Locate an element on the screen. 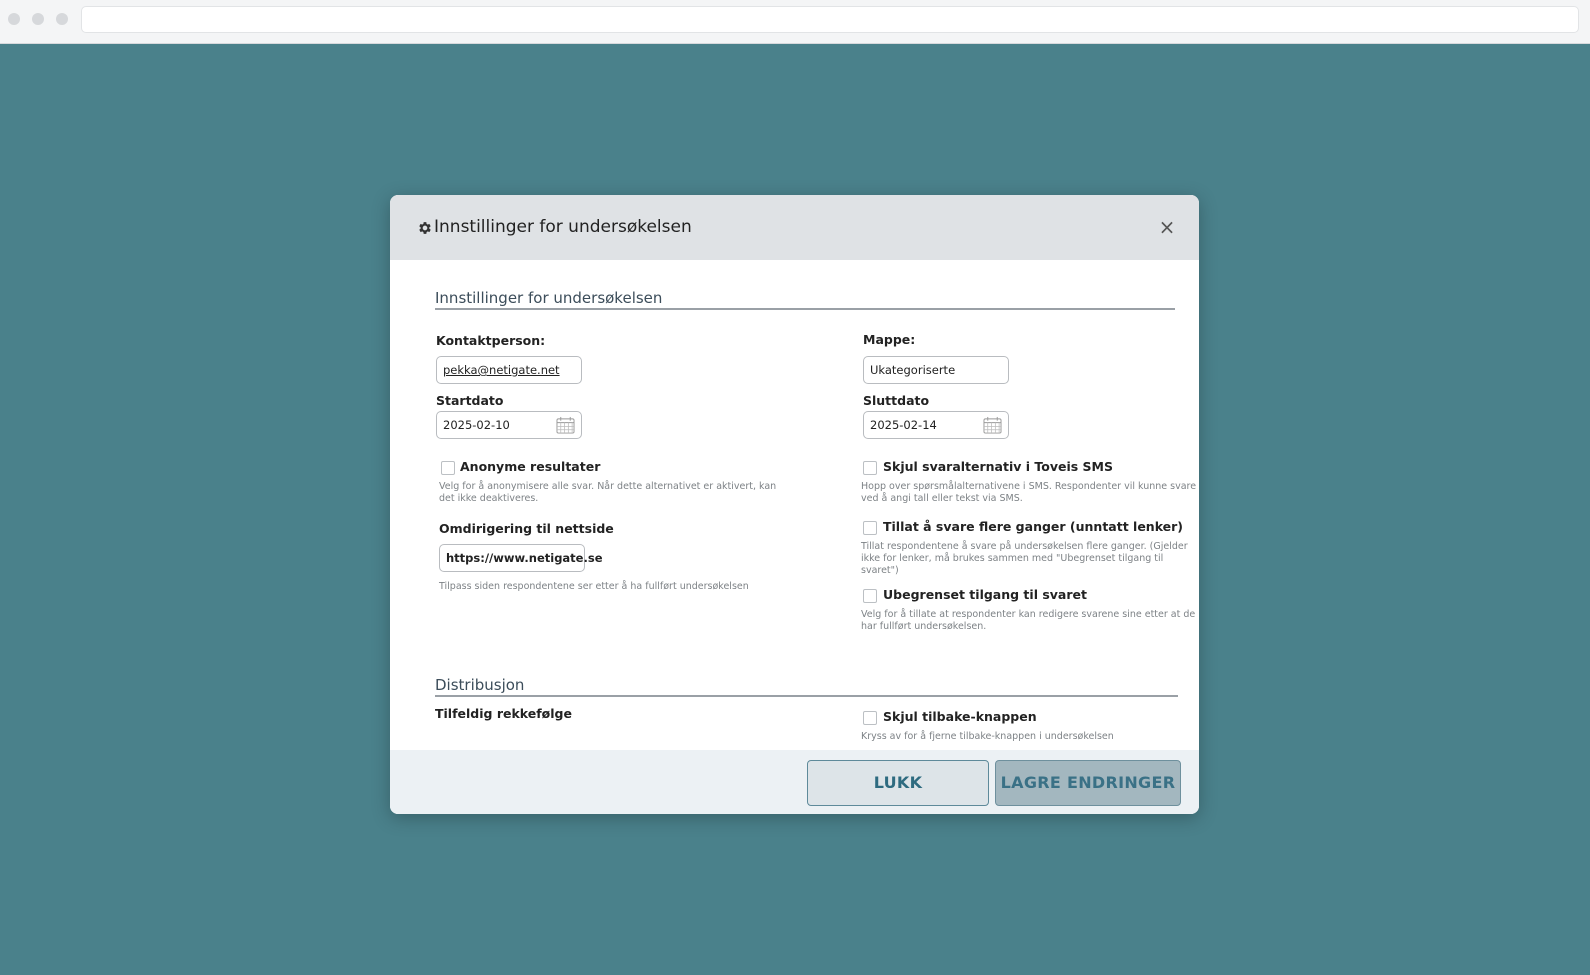 This screenshot has width=1590, height=975. window-close-dot is located at coordinates (14, 19).